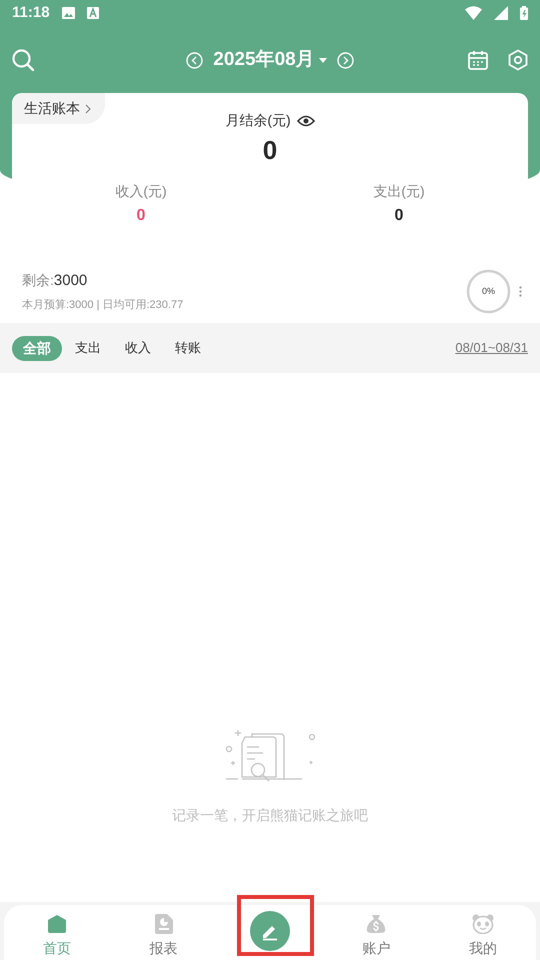 Image resolution: width=540 pixels, height=960 pixels. Describe the element at coordinates (501, 13) in the screenshot. I see `signal-icon` at that location.